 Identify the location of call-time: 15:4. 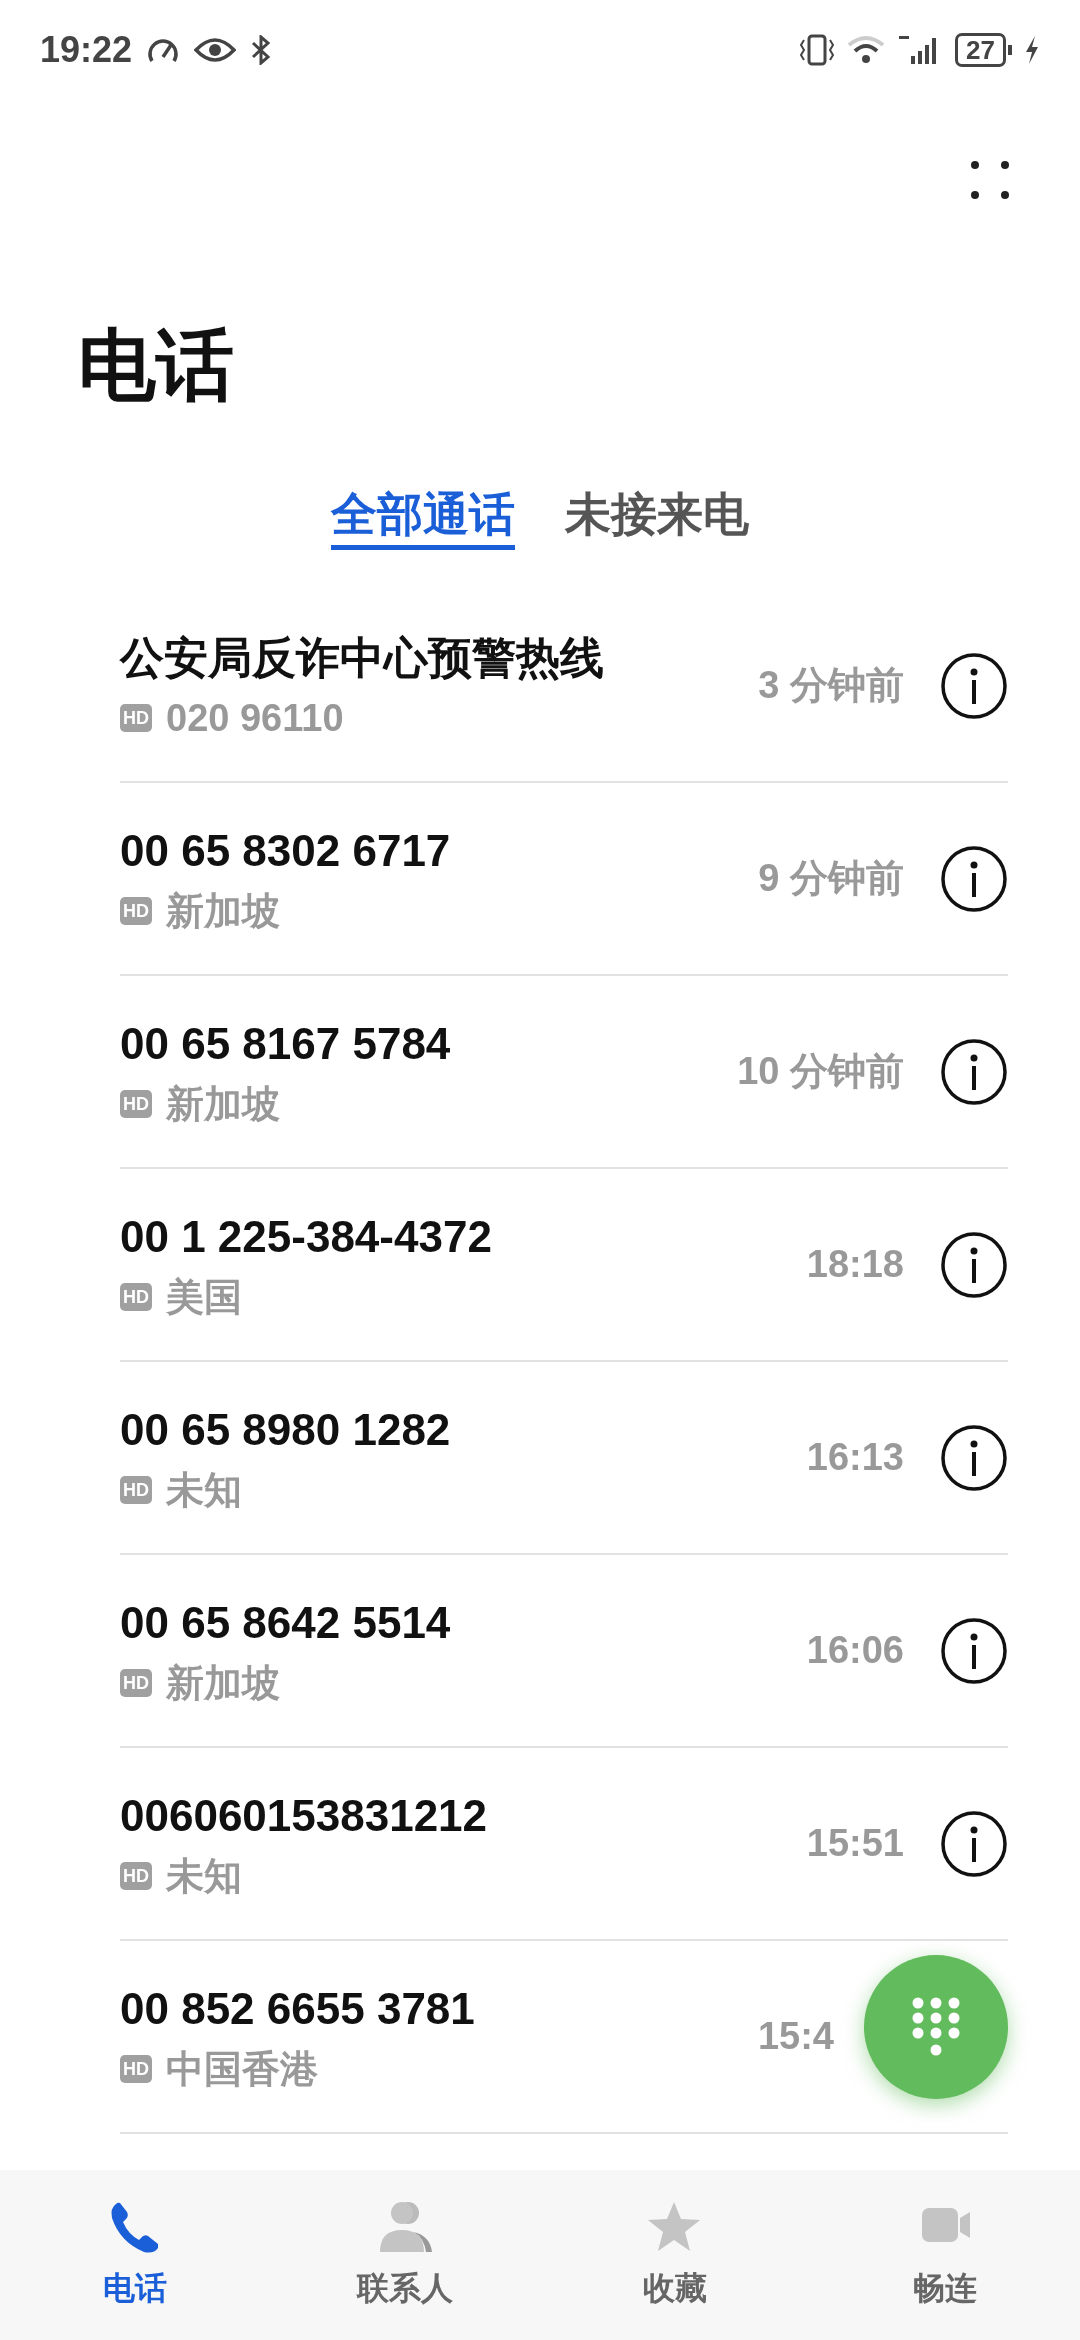
(795, 2036).